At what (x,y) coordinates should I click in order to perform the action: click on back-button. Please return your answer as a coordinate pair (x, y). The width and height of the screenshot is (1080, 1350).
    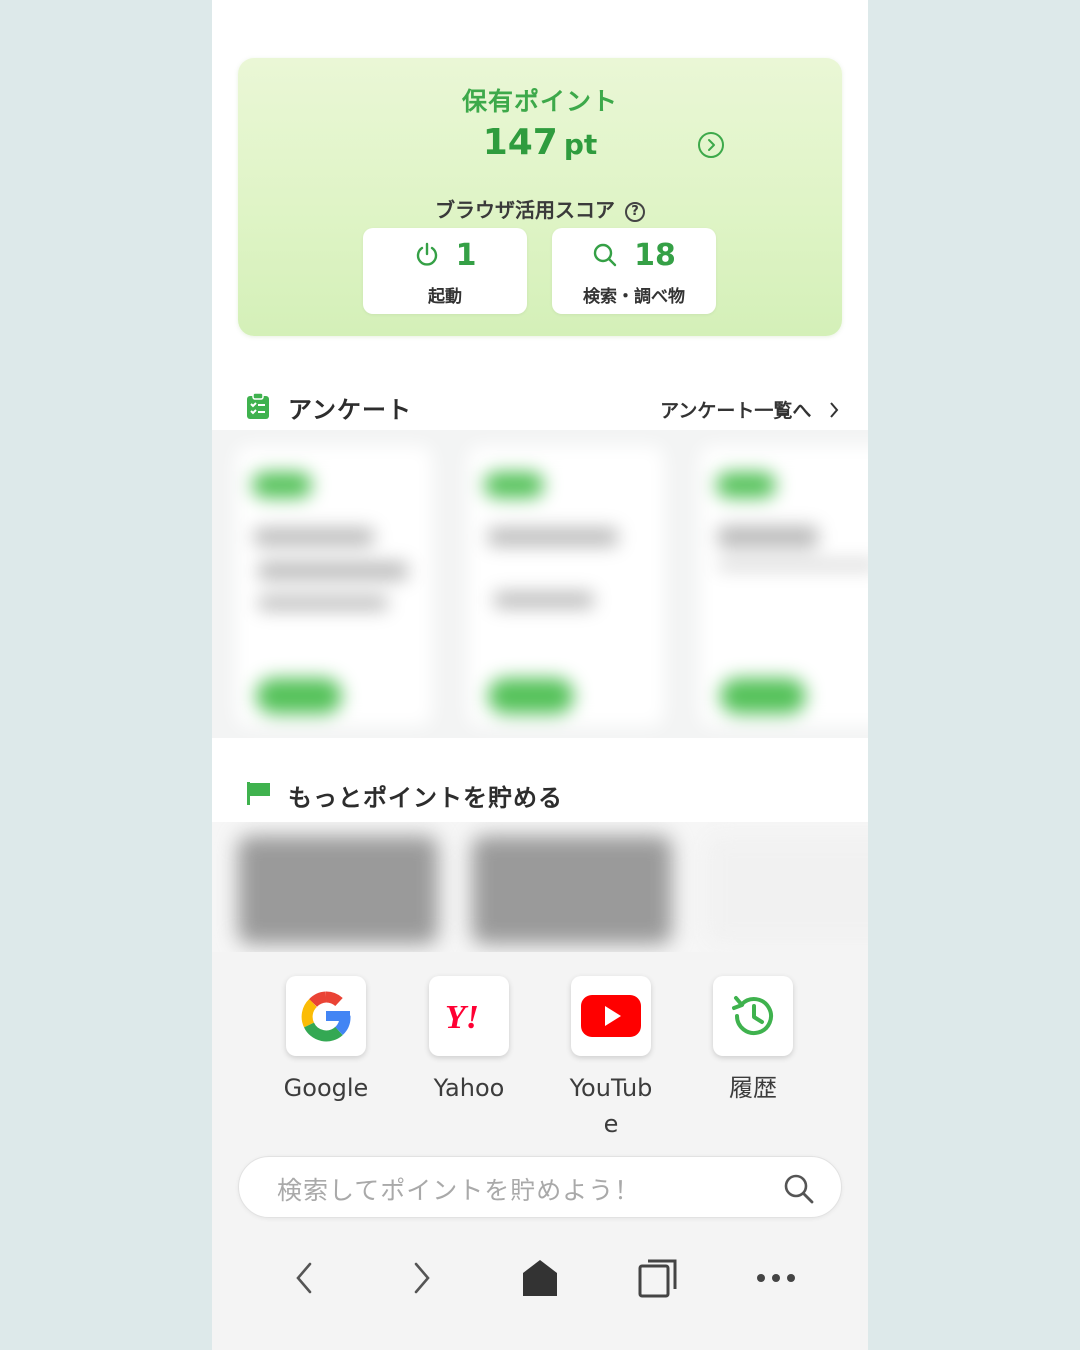
    Looking at the image, I should click on (304, 1278).